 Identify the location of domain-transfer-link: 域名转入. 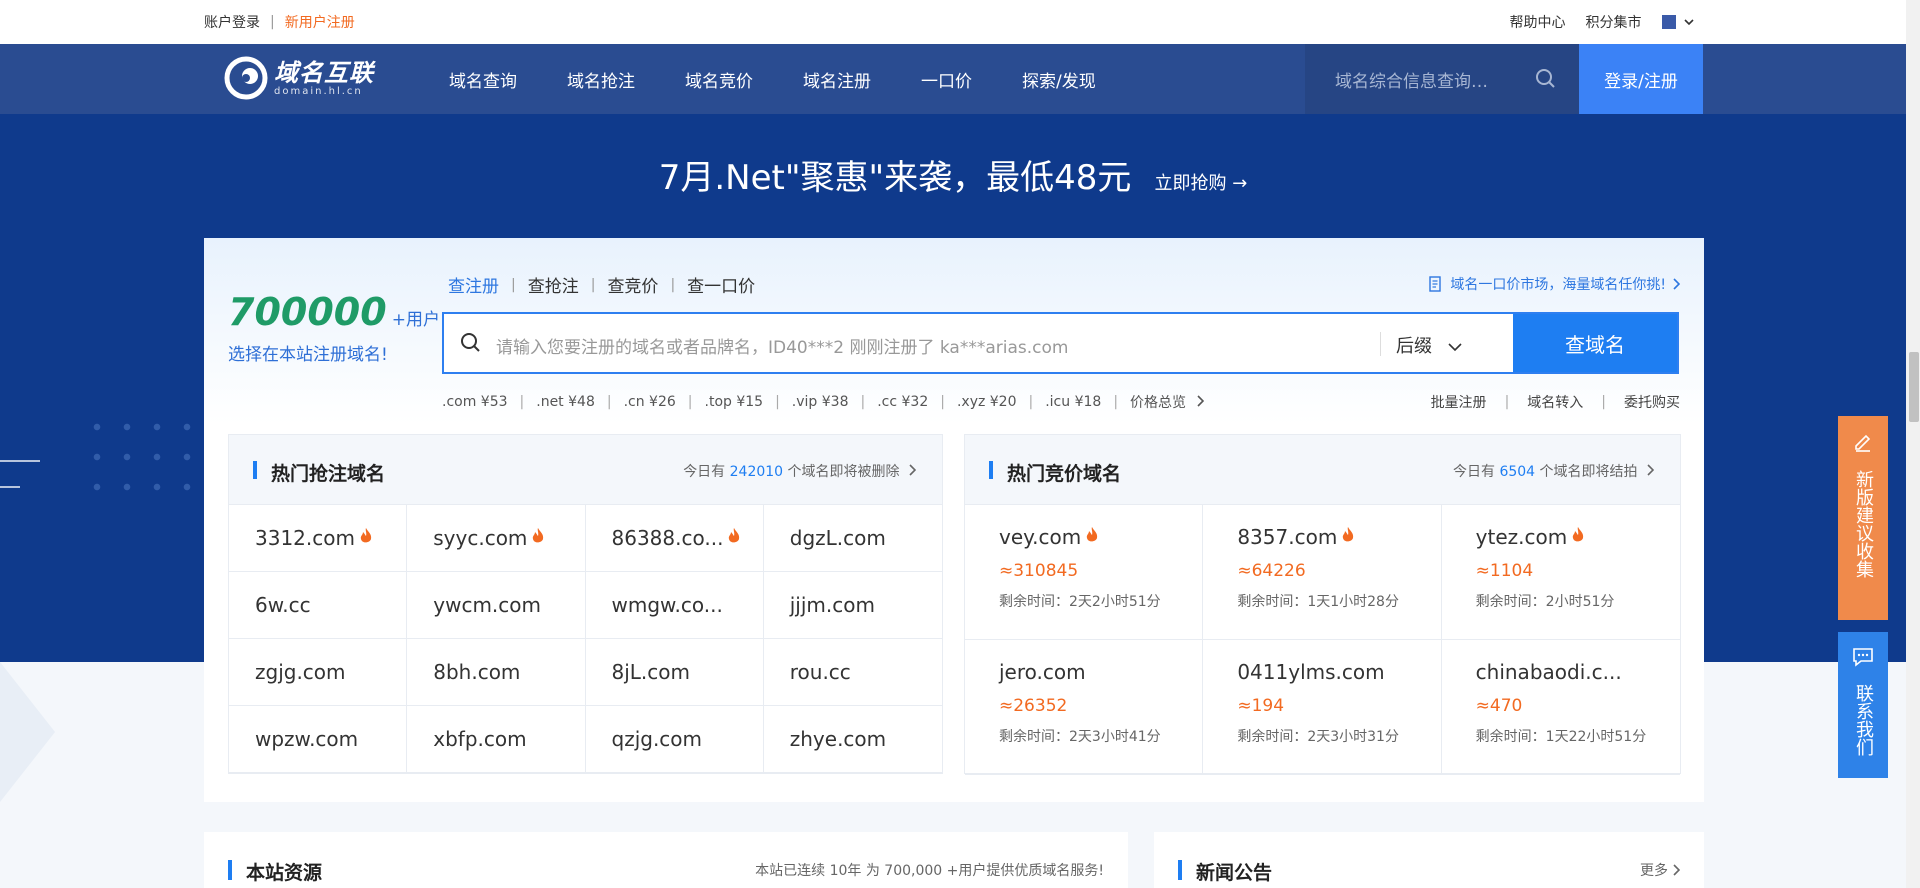
(1555, 402).